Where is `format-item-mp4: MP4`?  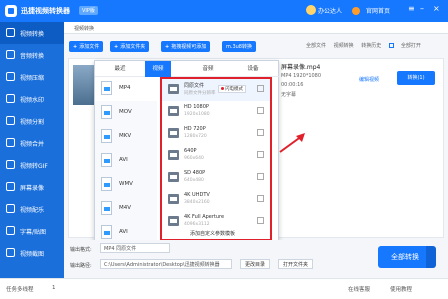 format-item-mp4: MP4 is located at coordinates (126, 89).